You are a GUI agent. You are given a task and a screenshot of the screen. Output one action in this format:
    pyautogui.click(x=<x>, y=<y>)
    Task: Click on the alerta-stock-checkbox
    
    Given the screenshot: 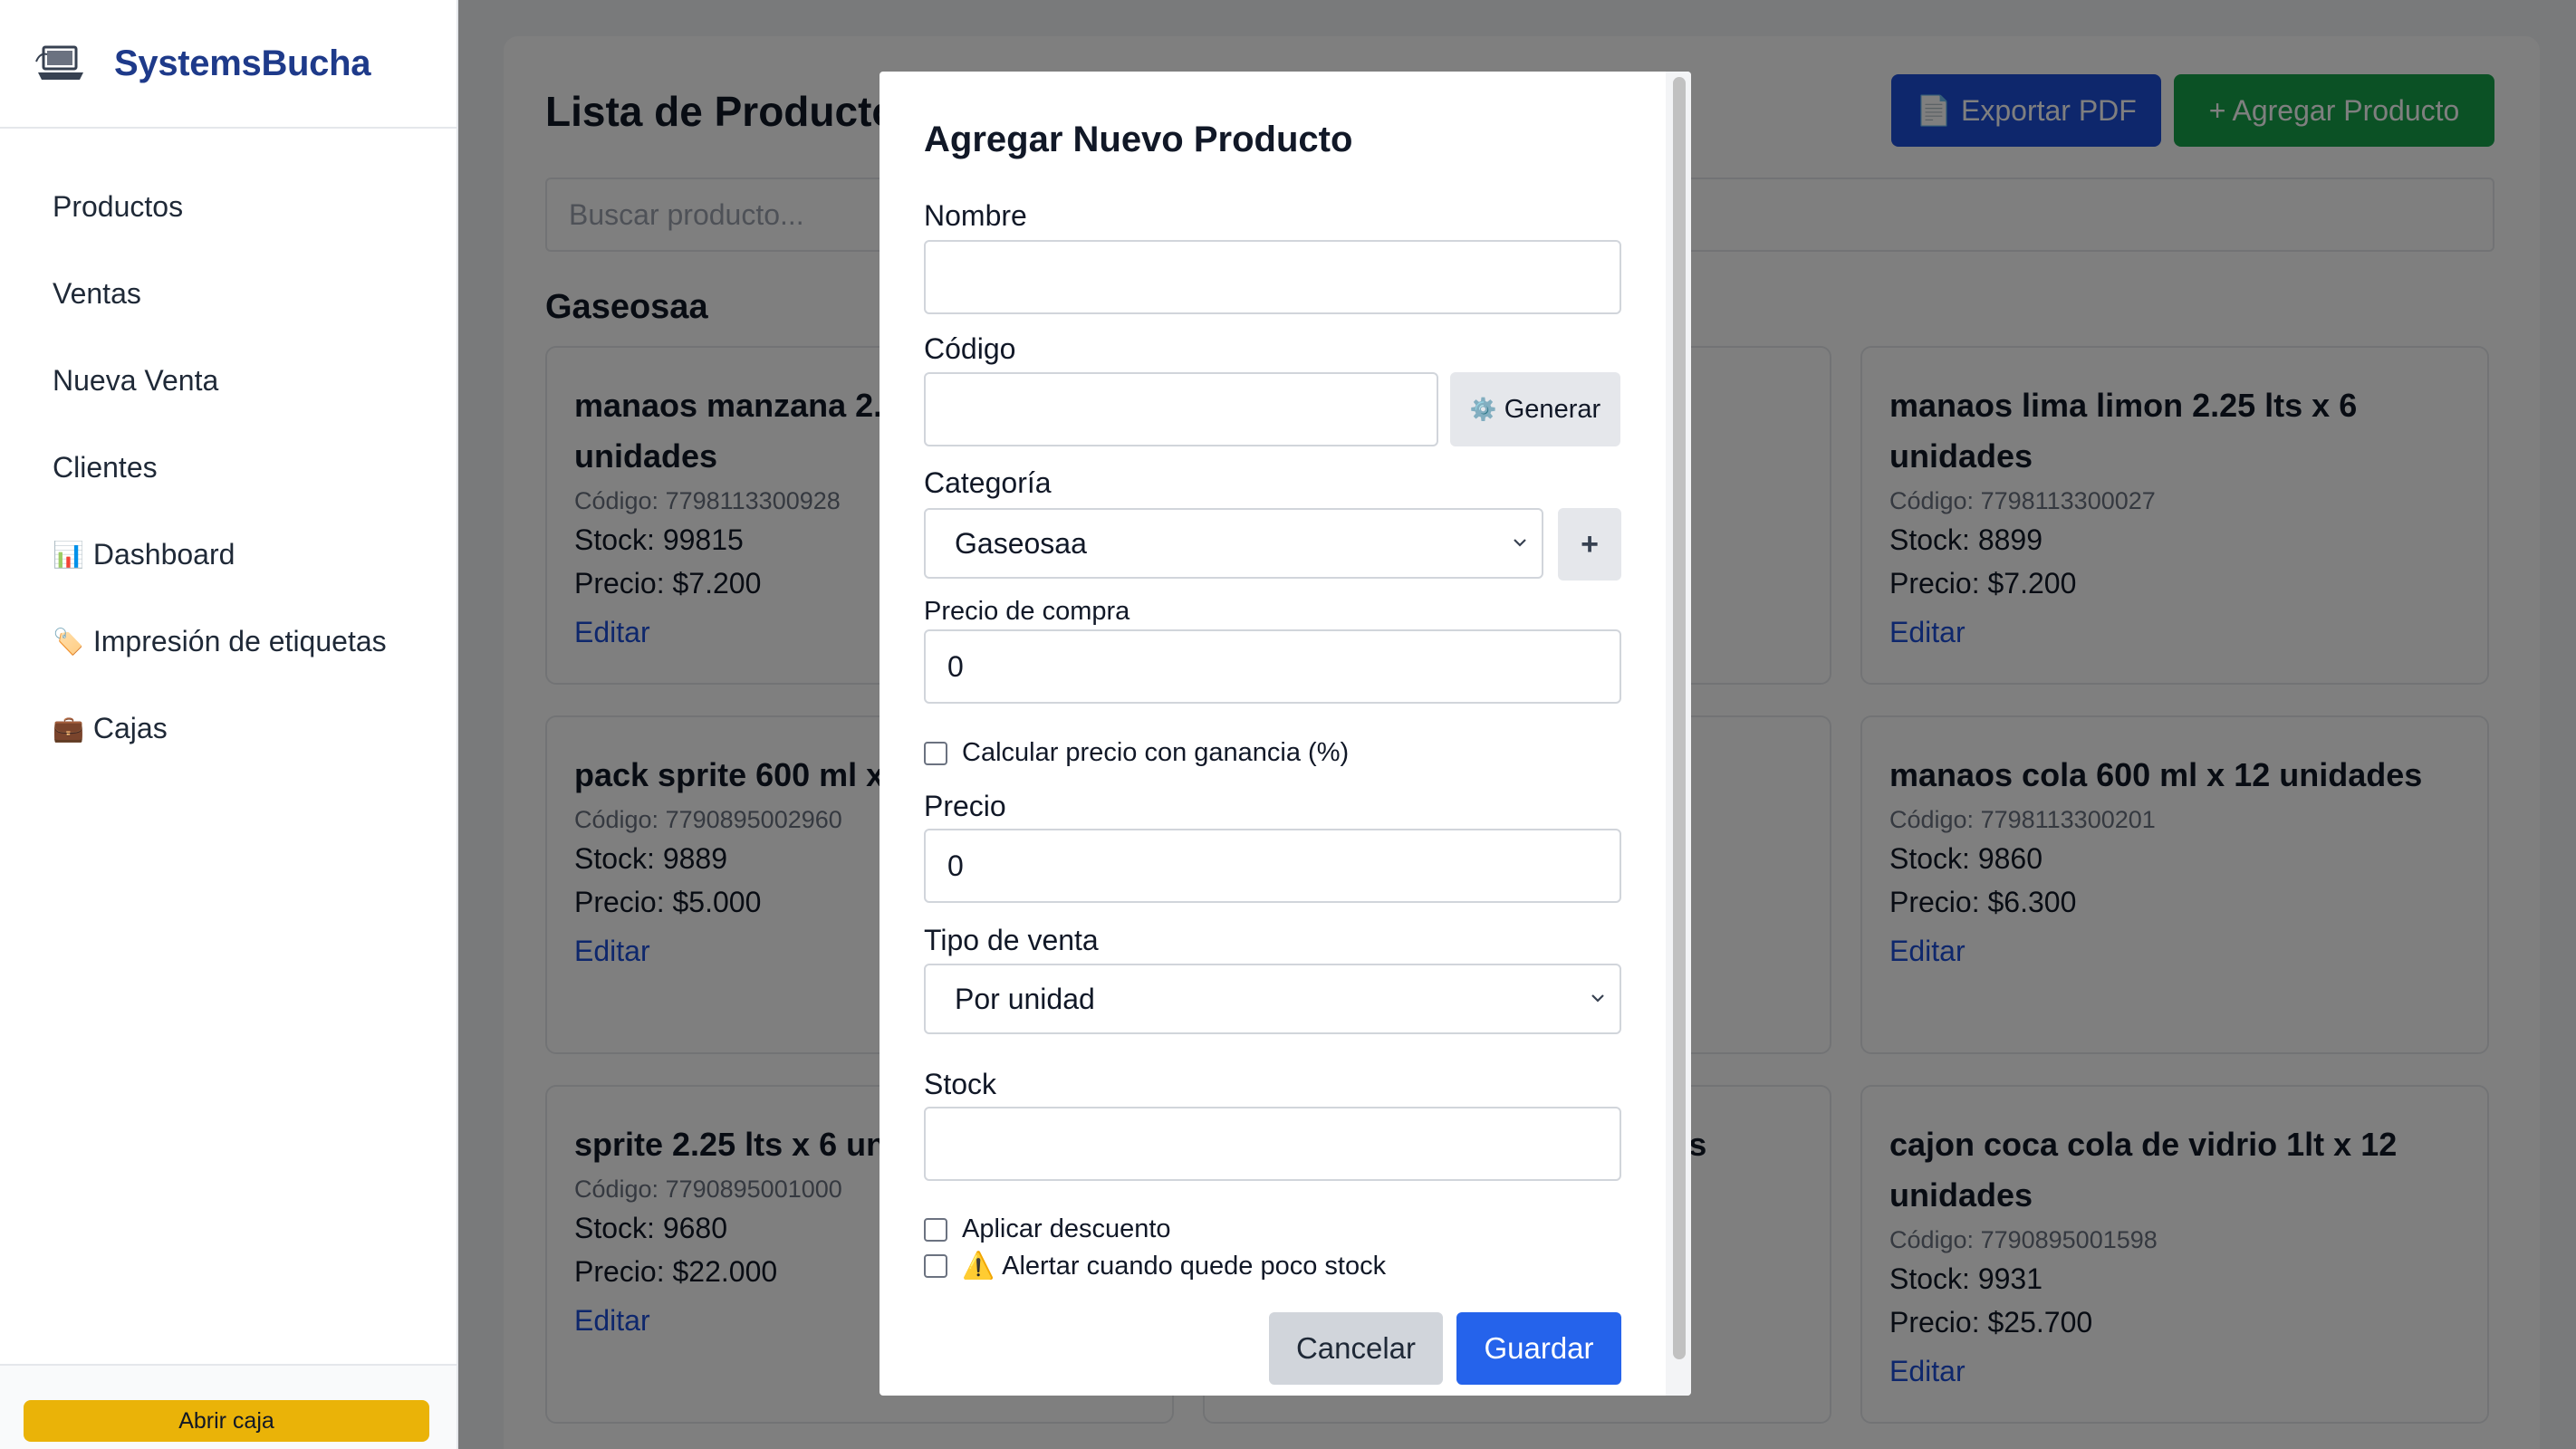 What is the action you would take?
    pyautogui.click(x=935, y=1266)
    